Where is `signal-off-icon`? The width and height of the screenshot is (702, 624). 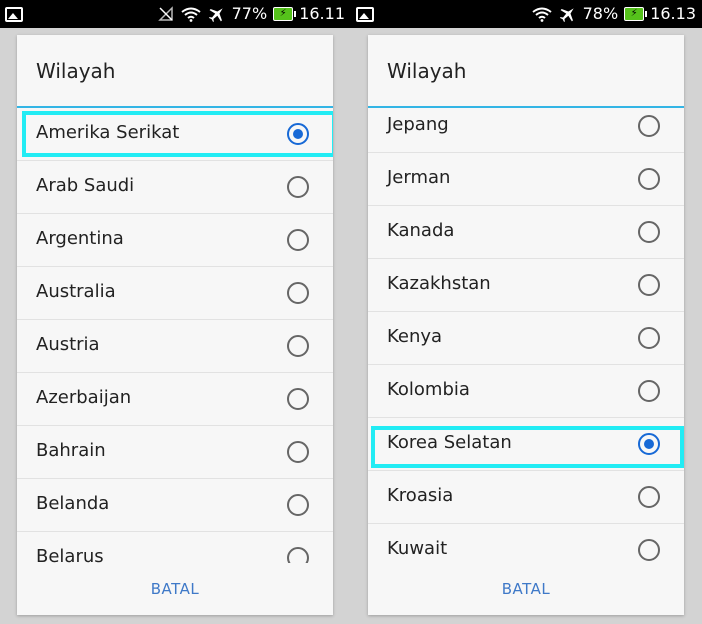 signal-off-icon is located at coordinates (165, 13).